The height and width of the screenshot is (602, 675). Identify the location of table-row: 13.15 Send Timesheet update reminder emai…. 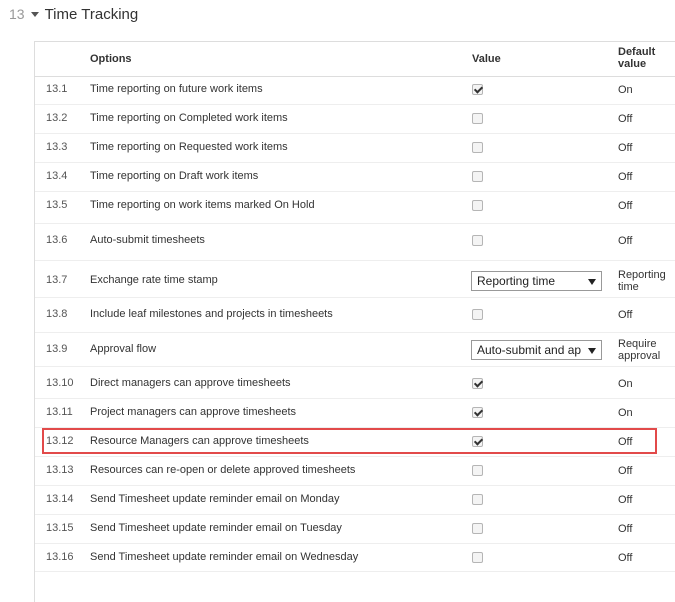
(355, 529).